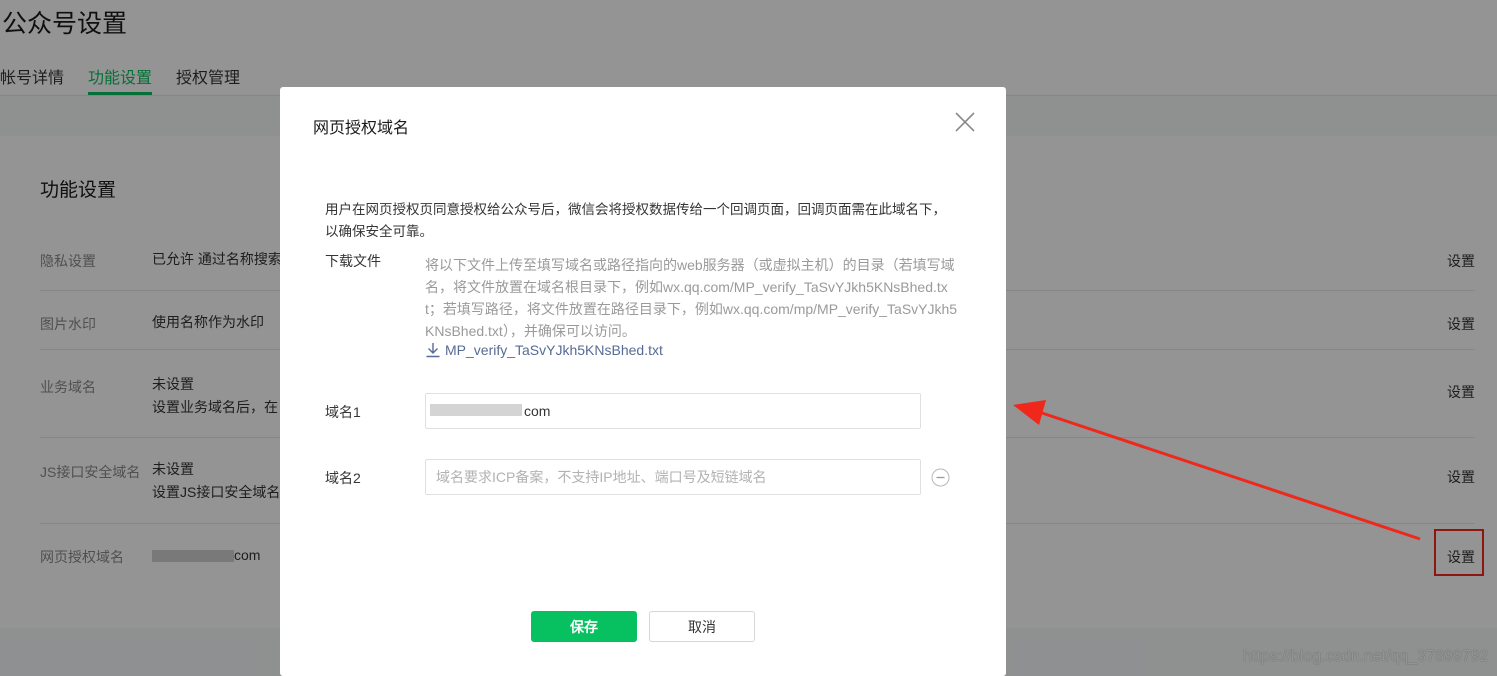  What do you see at coordinates (433, 350) in the screenshot?
I see `download-icon` at bounding box center [433, 350].